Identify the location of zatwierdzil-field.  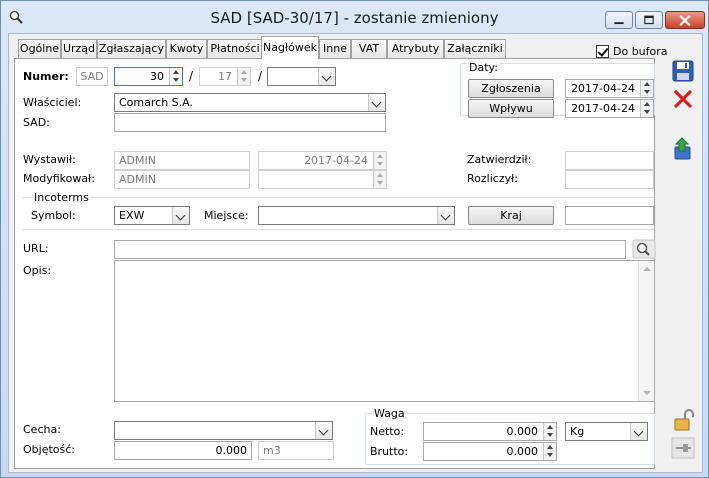
(609, 160).